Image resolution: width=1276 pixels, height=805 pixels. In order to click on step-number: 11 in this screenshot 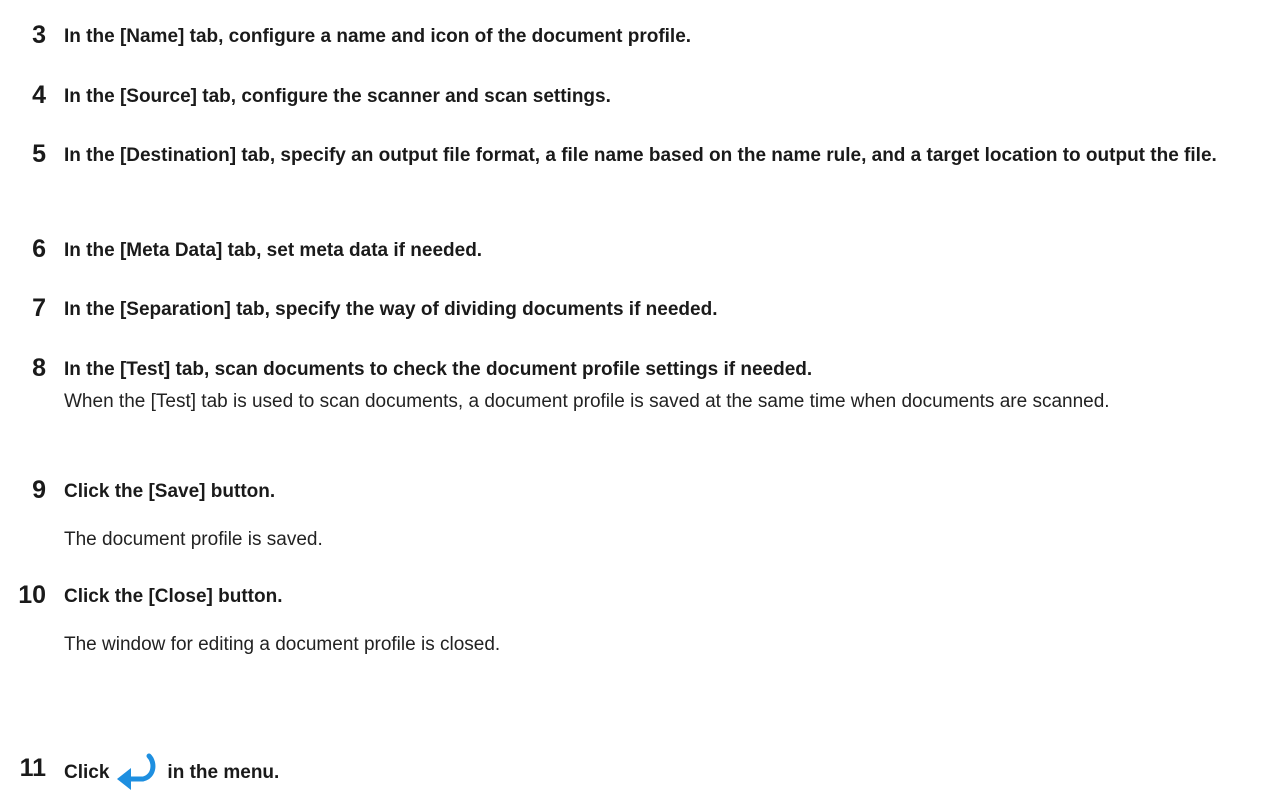, I will do `click(32, 768)`.